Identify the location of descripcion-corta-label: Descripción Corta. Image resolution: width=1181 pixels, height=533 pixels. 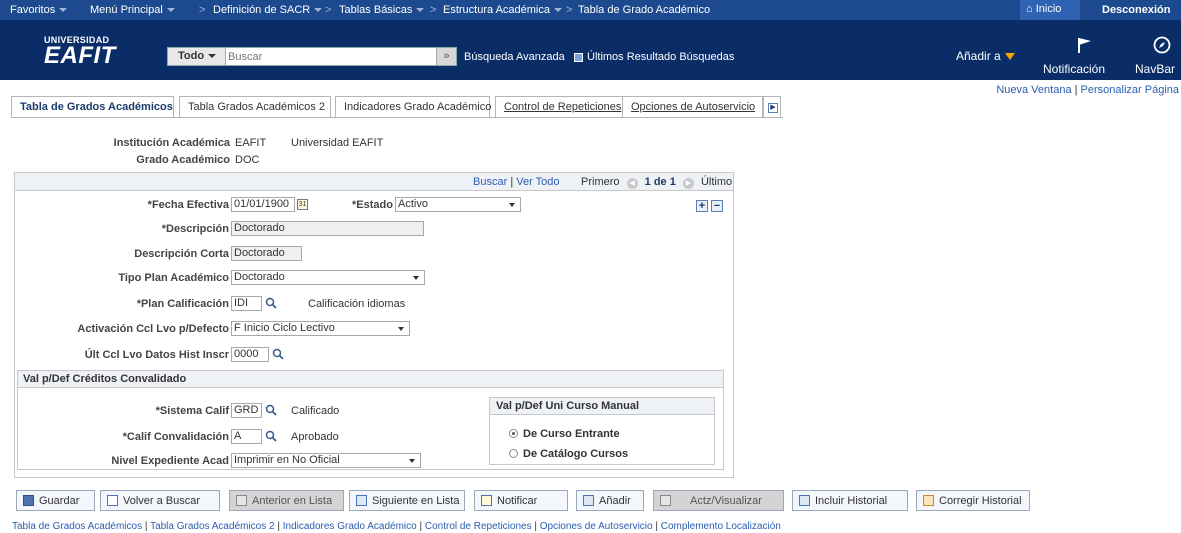
(181, 254).